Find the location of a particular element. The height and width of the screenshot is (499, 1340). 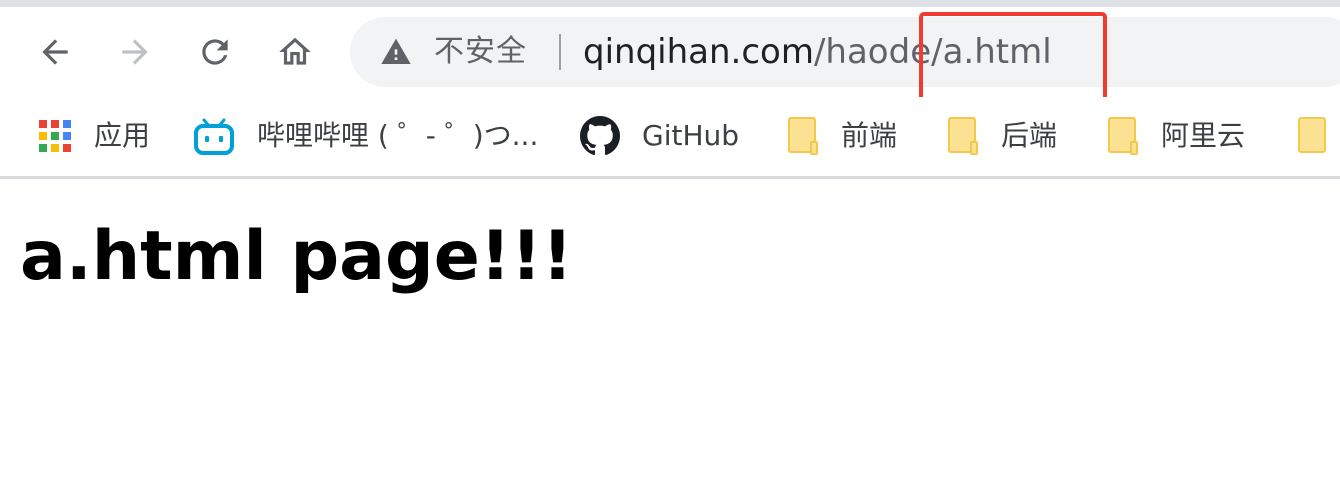

home-icon is located at coordinates (295, 51).